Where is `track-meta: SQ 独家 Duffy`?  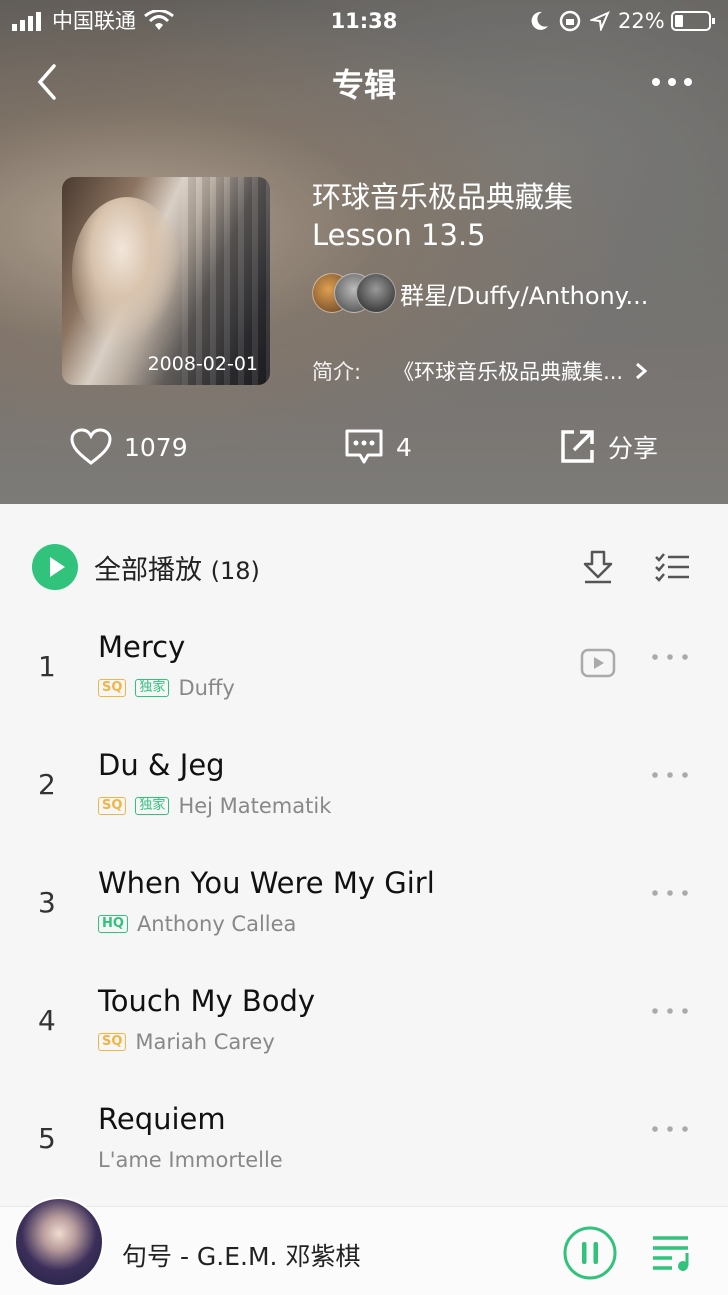
track-meta: SQ 独家 Duffy is located at coordinates (166, 688).